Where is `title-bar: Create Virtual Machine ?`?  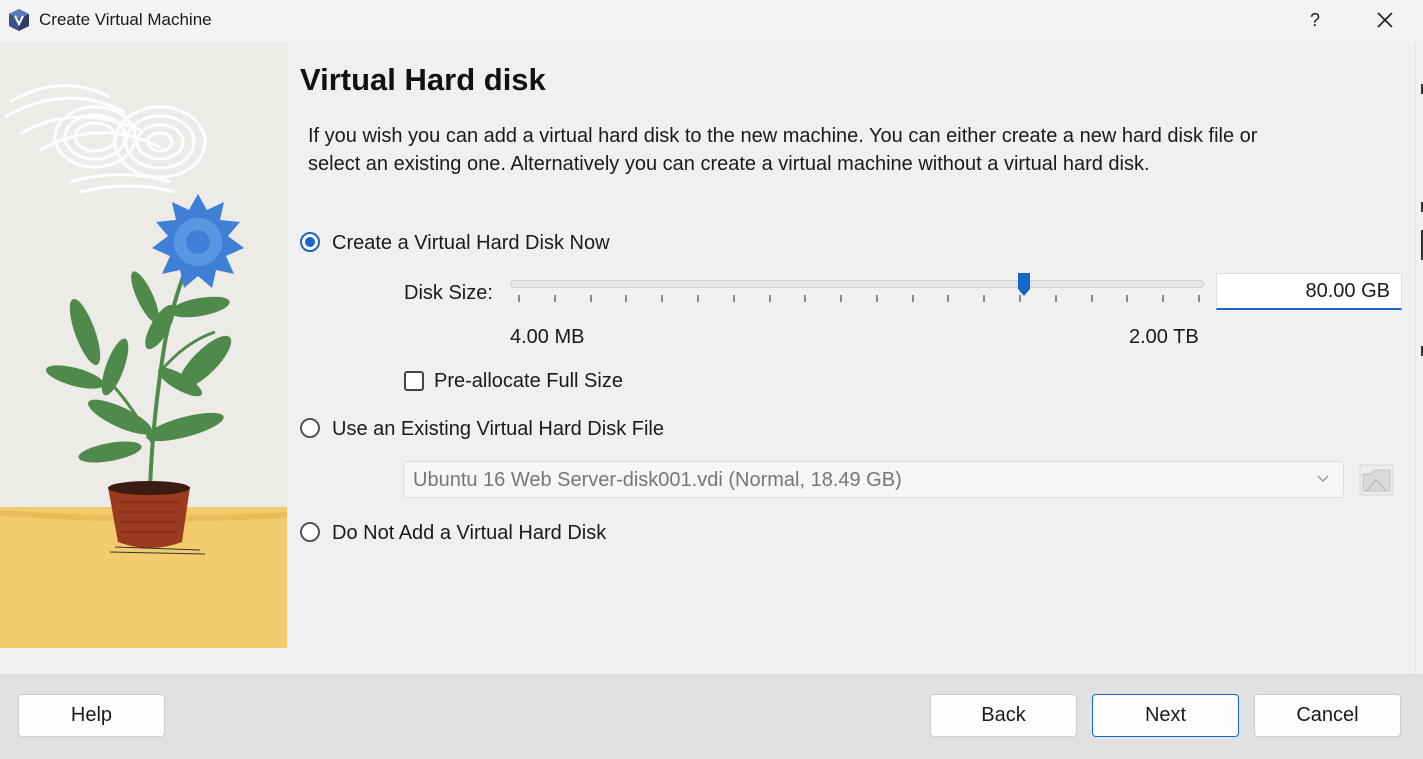 title-bar: Create Virtual Machine ? is located at coordinates (711, 21).